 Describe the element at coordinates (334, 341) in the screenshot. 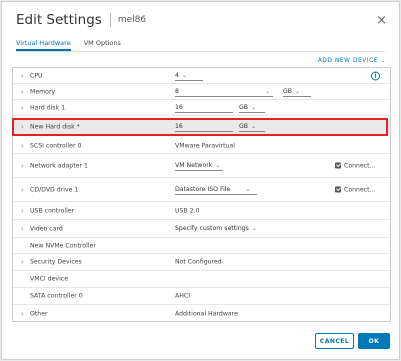

I see `cancel-button: CANCEL` at that location.